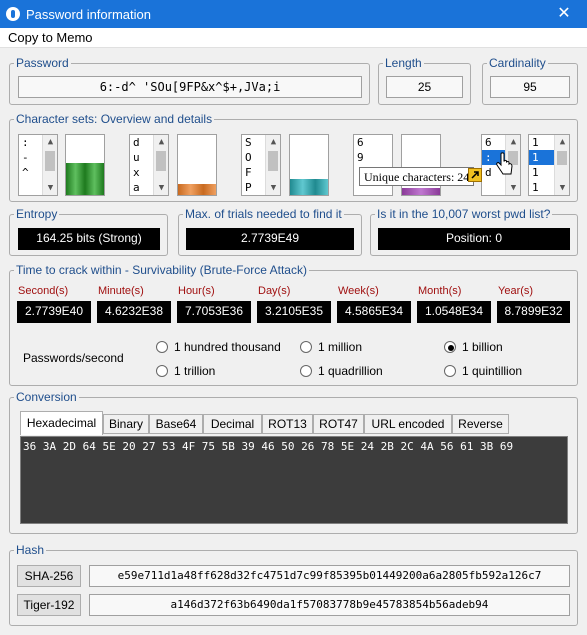  What do you see at coordinates (49, 605) in the screenshot?
I see `tiger192-button: Tiger-192` at bounding box center [49, 605].